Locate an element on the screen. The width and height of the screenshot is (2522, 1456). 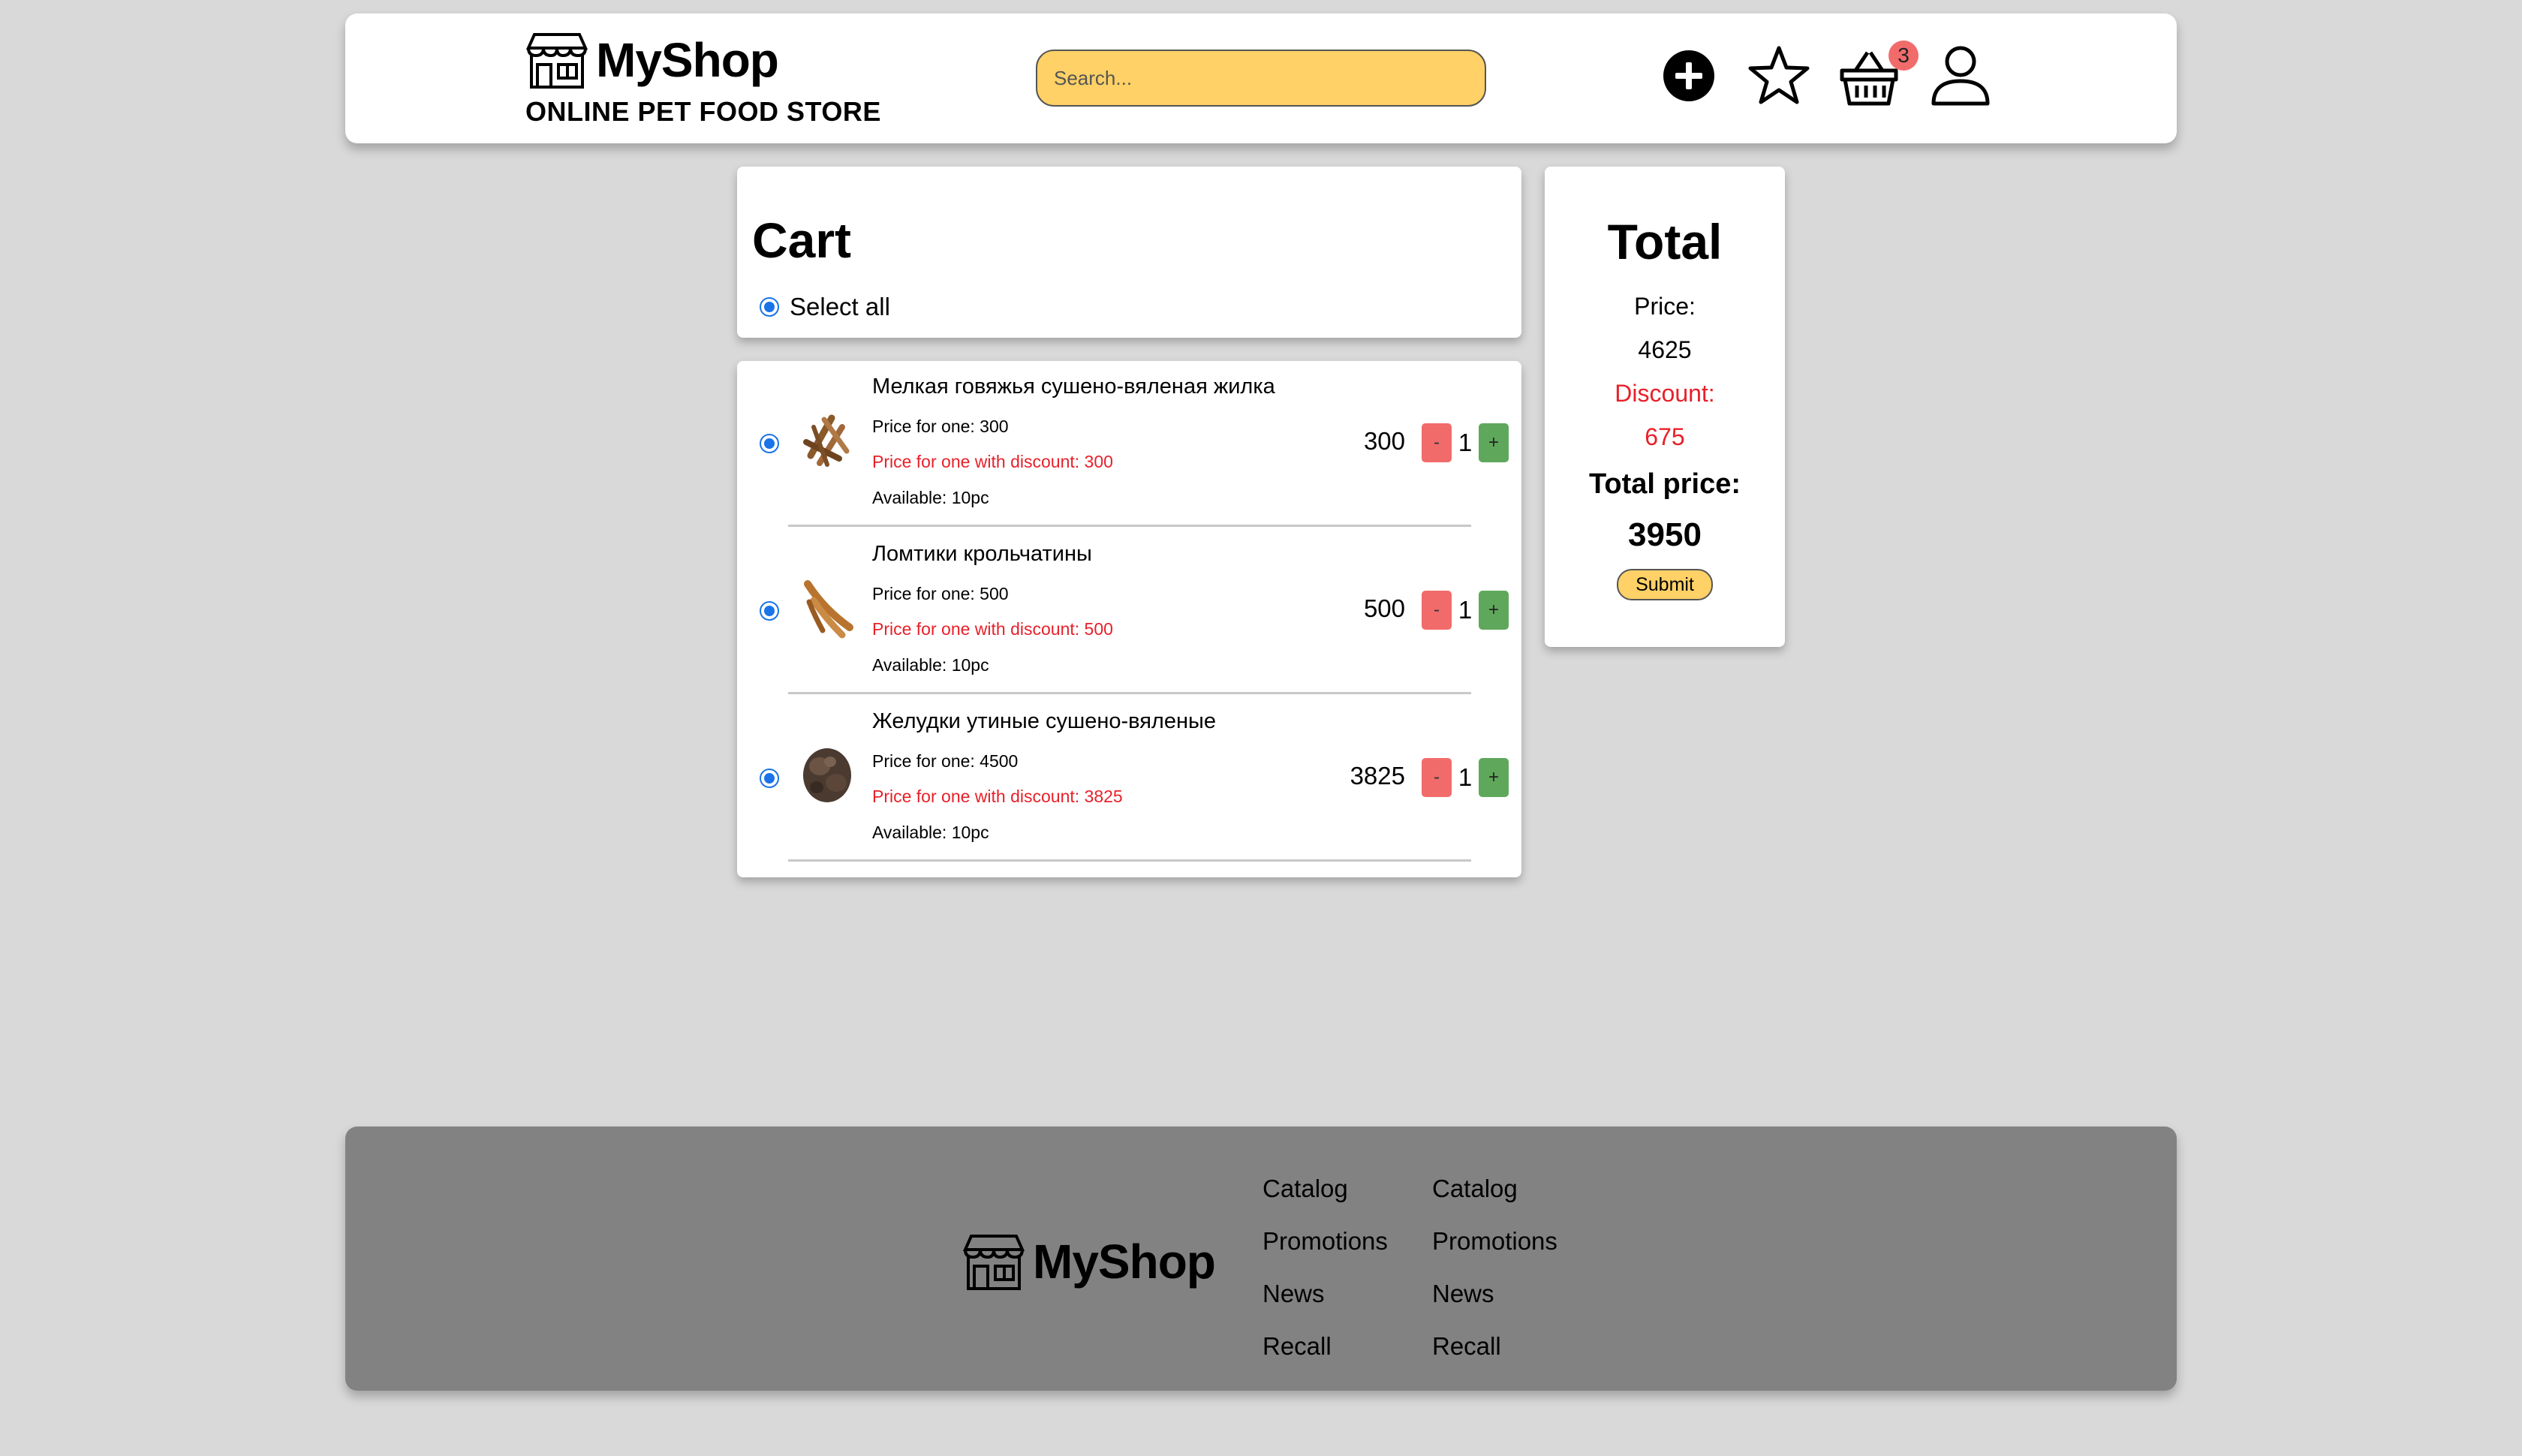
submit-button: Submit is located at coordinates (1665, 584).